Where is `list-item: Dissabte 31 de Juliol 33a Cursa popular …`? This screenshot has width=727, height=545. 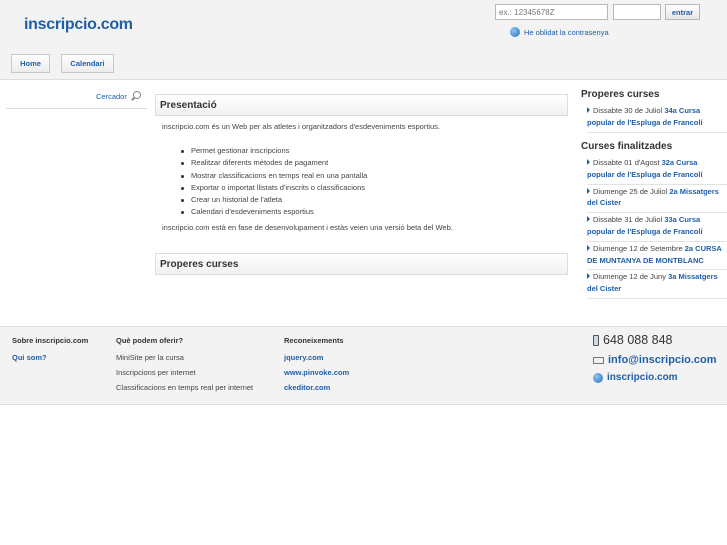
list-item: Dissabte 31 de Juliol 33a Cursa popular … is located at coordinates (657, 227).